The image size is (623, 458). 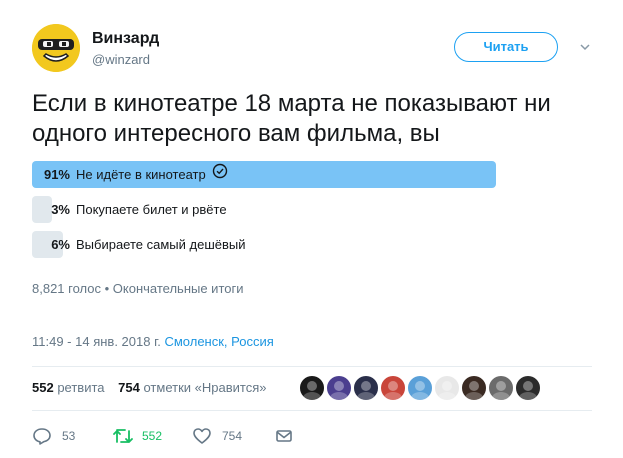 What do you see at coordinates (69, 436) in the screenshot?
I see `reply-count: 53` at bounding box center [69, 436].